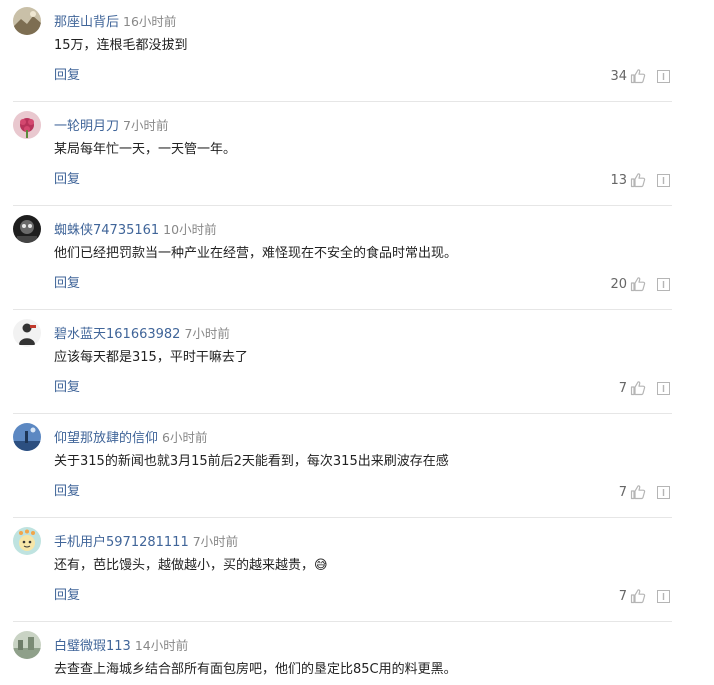 Image resolution: width=714 pixels, height=685 pixels. What do you see at coordinates (628, 284) in the screenshot?
I see `like-button: 20` at bounding box center [628, 284].